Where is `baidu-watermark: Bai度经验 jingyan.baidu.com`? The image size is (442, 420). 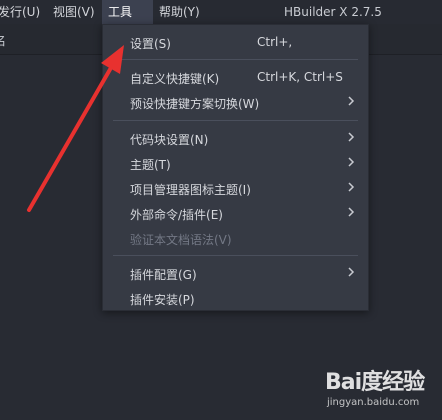
baidu-watermark: Bai度经验 jingyan.baidu.com is located at coordinates (381, 390).